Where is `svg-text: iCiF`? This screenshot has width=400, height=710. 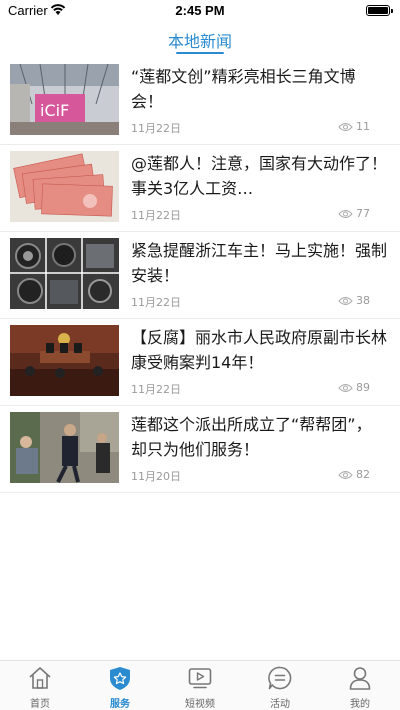 svg-text: iCiF is located at coordinates (54, 110).